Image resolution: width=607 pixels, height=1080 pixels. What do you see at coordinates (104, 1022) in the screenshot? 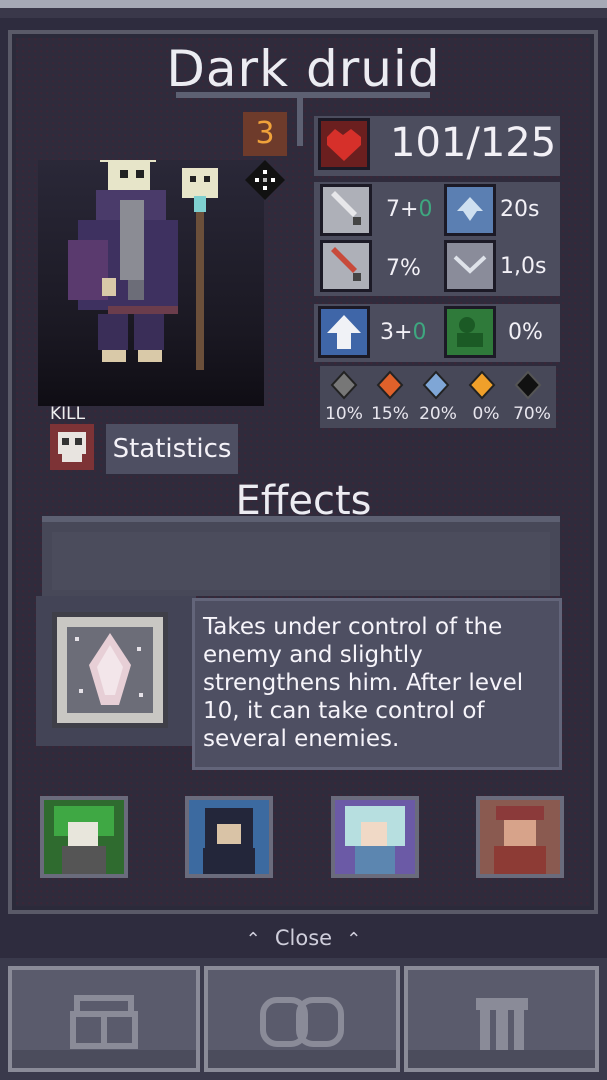
I see `chest-icon` at bounding box center [104, 1022].